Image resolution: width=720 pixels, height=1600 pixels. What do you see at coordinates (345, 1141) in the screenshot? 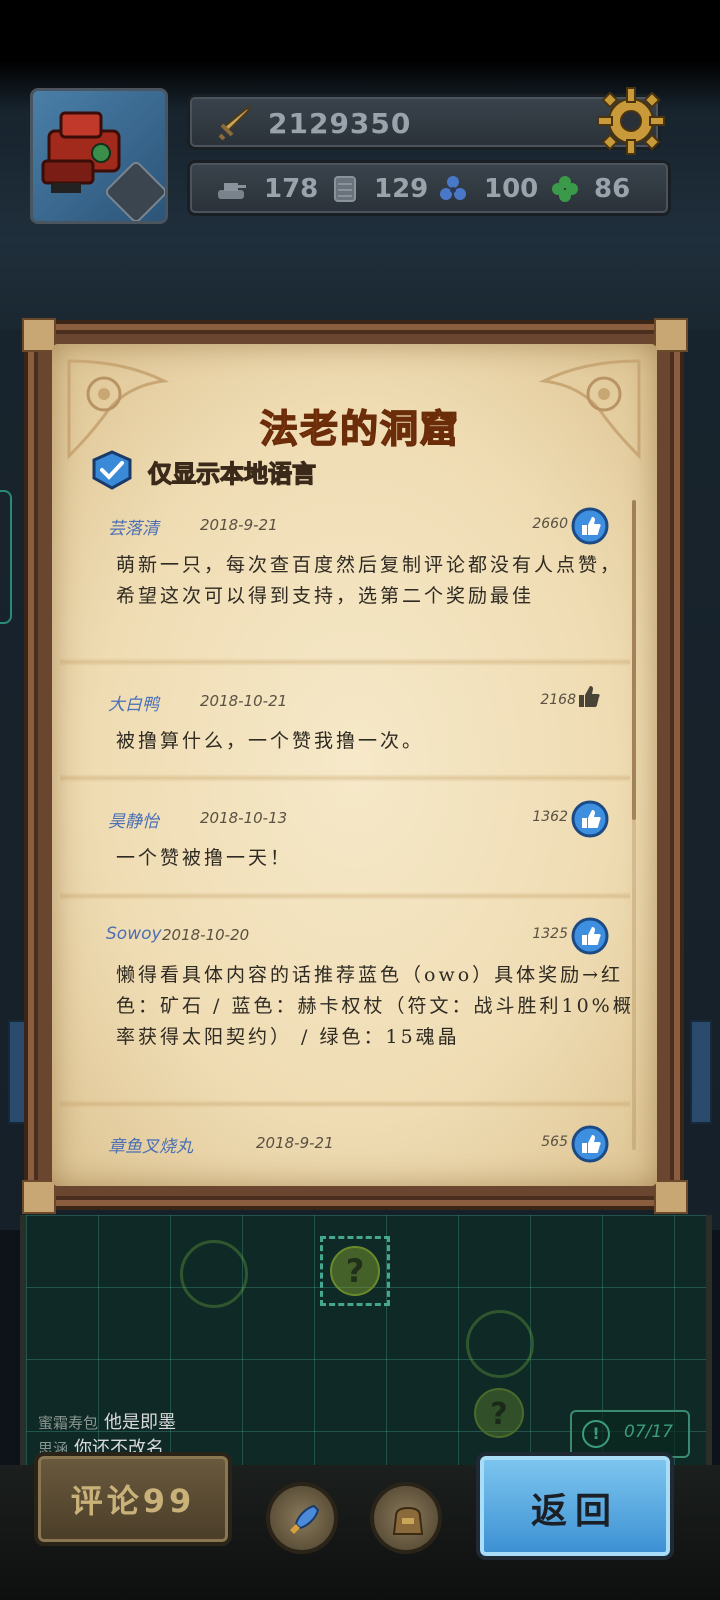
I see `comment-item: 章鱼叉烧丸 2018-9-21 565` at bounding box center [345, 1141].